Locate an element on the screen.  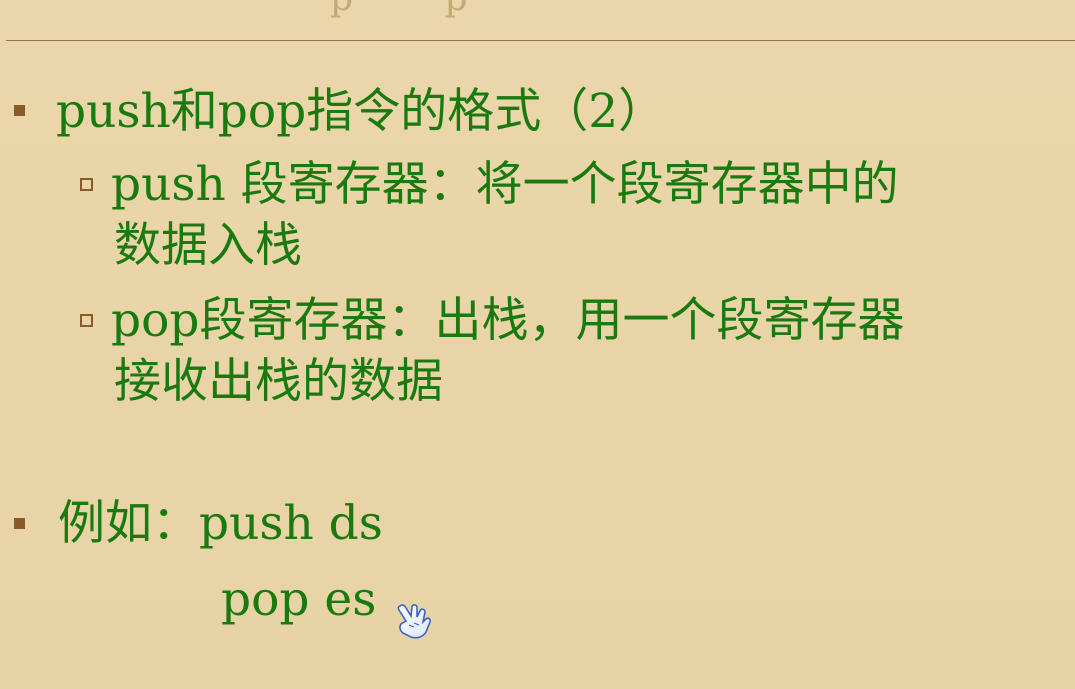
example-text-continuation: pop es is located at coordinates (299, 599).